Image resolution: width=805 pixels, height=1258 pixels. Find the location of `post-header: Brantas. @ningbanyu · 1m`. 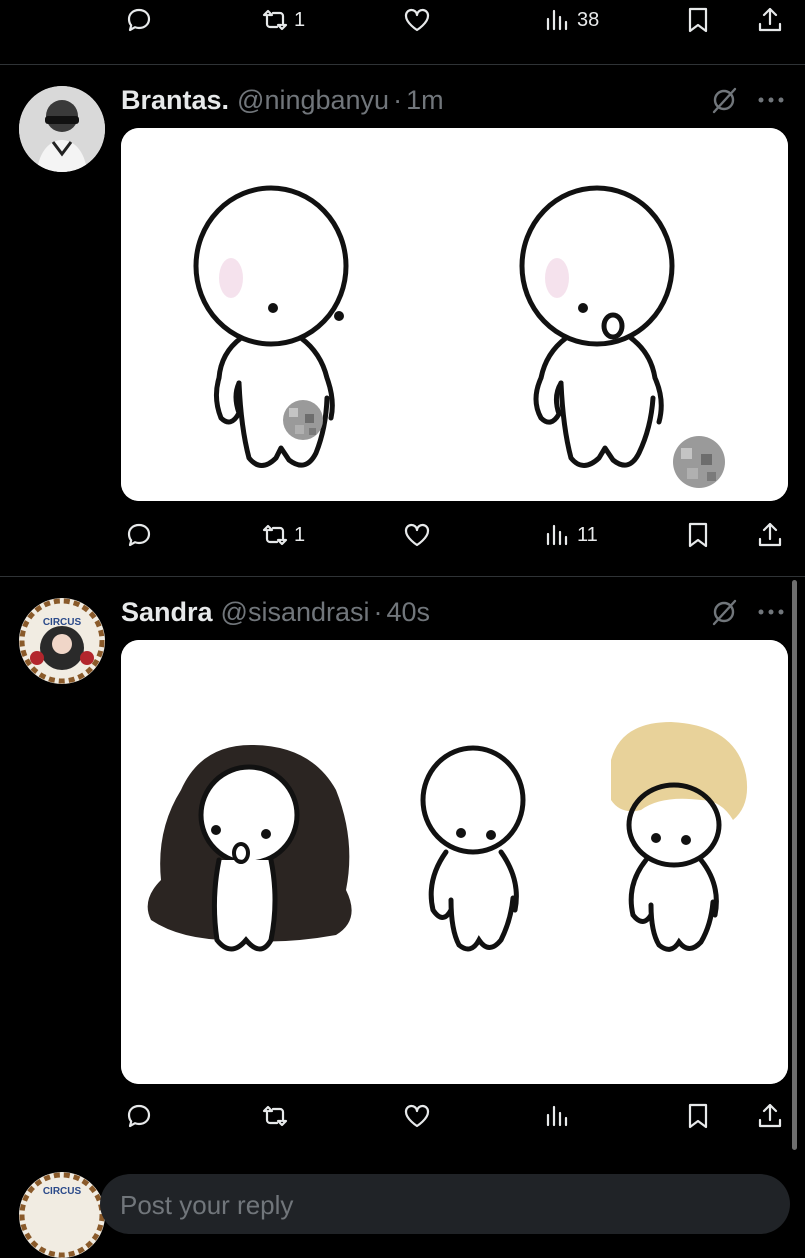

post-header: Brantas. @ningbanyu · 1m is located at coordinates (282, 100).